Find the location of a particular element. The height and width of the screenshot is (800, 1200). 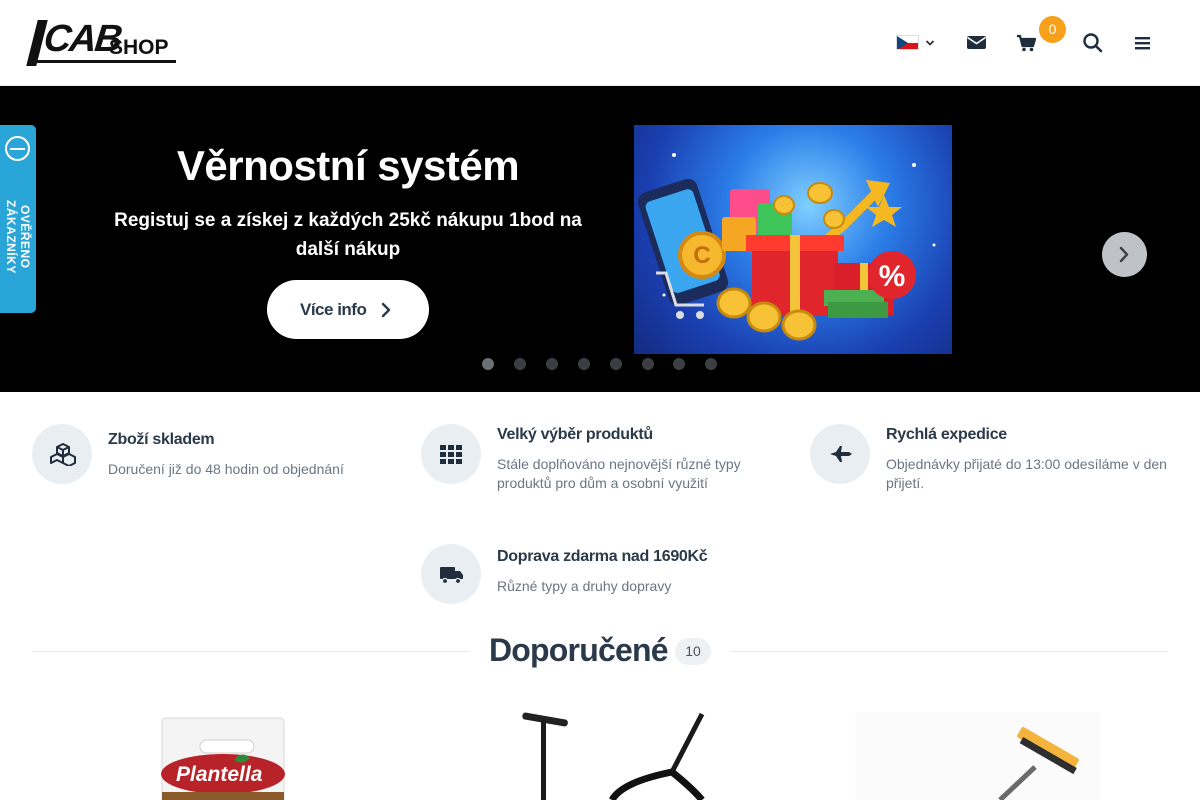

recommended-title: Doporučené is located at coordinates (579, 650).